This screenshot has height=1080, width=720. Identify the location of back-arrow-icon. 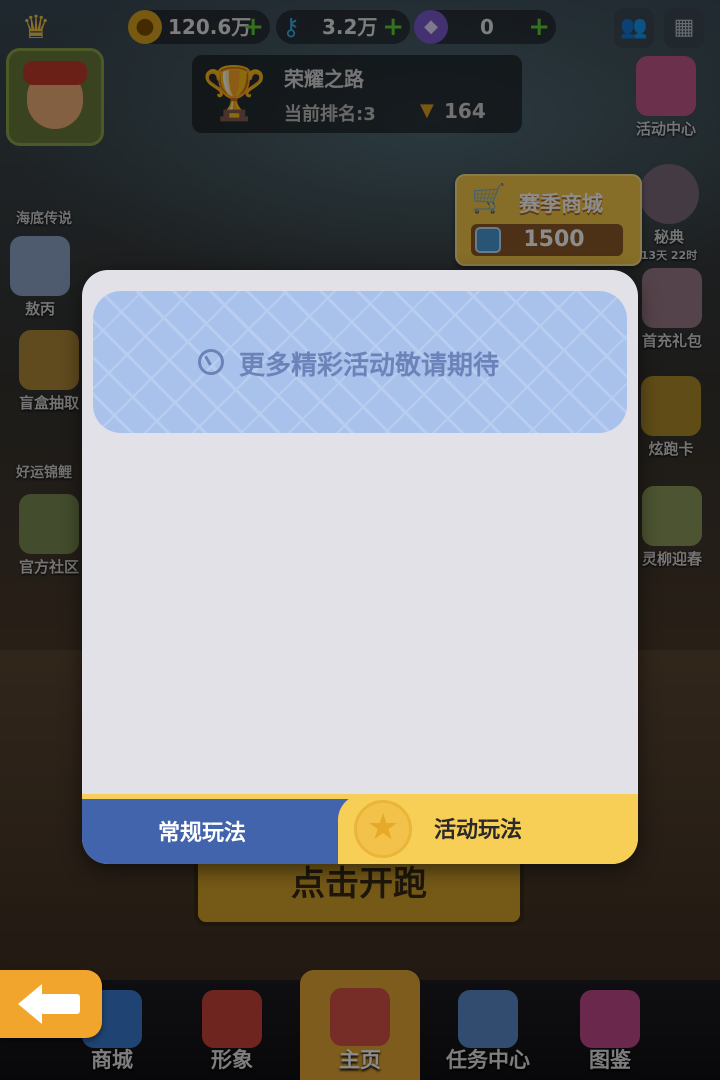
(30, 1004).